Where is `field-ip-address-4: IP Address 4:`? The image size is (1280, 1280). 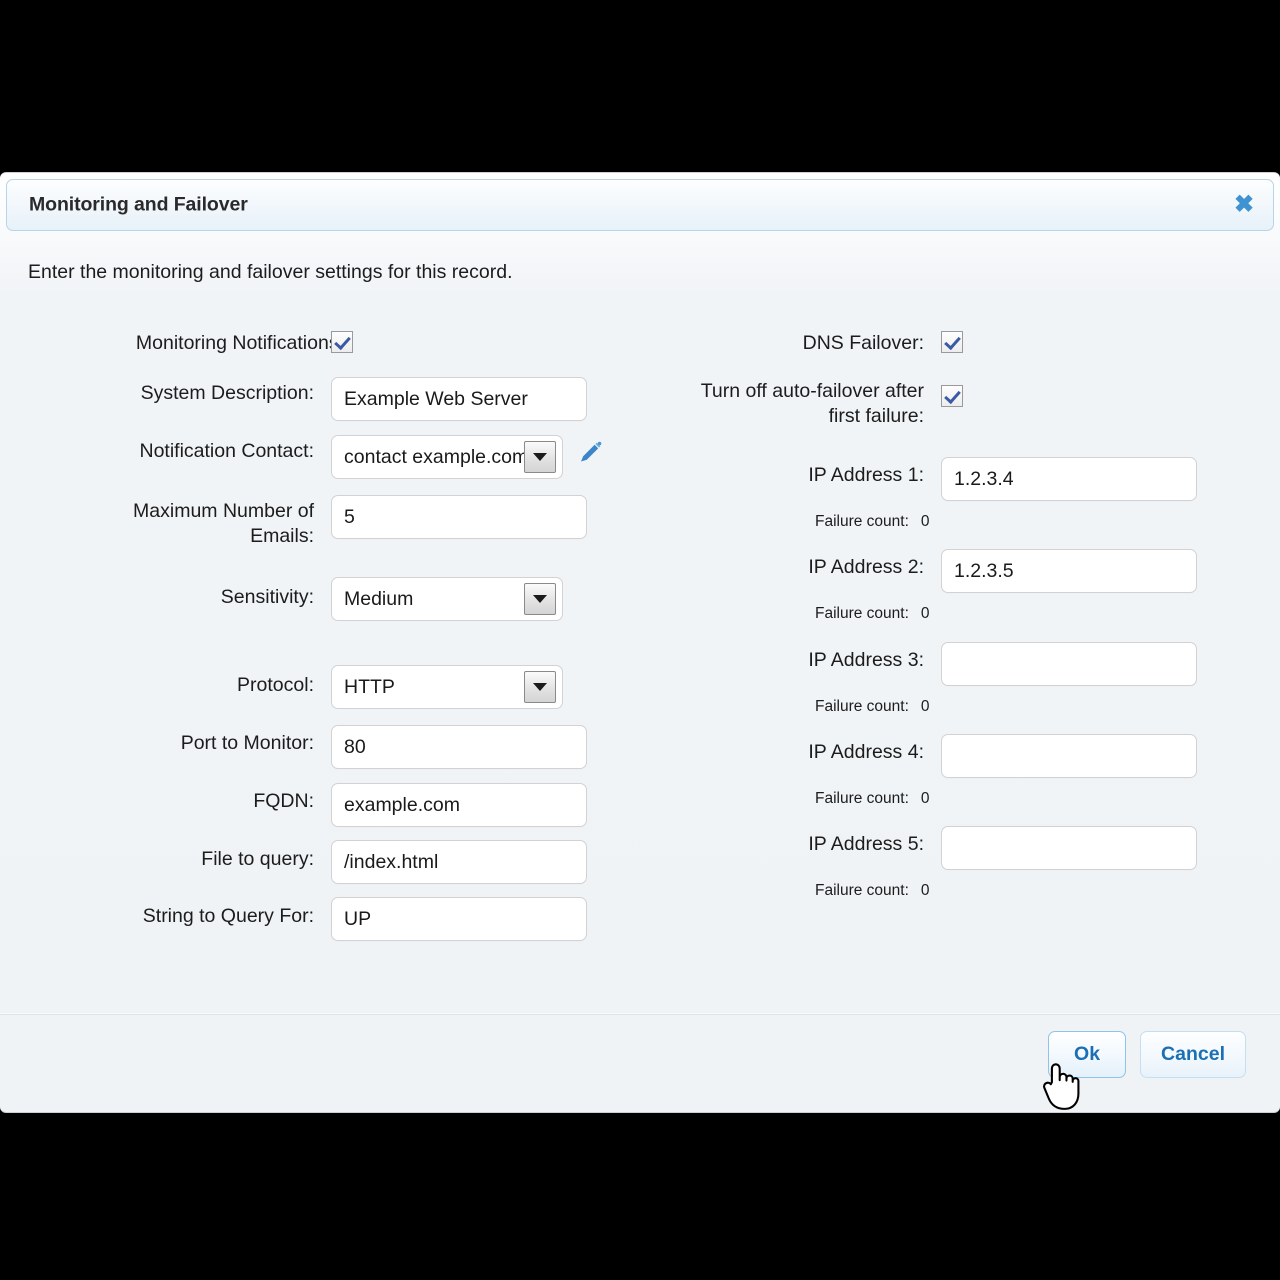
field-ip-address-4: IP Address 4: is located at coordinates (804, 752).